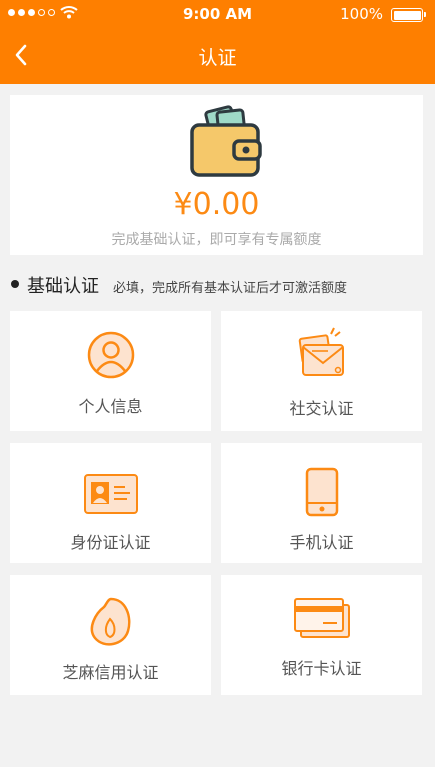  Describe the element at coordinates (321, 408) in the screenshot. I see `tile-label: 社交认证` at that location.